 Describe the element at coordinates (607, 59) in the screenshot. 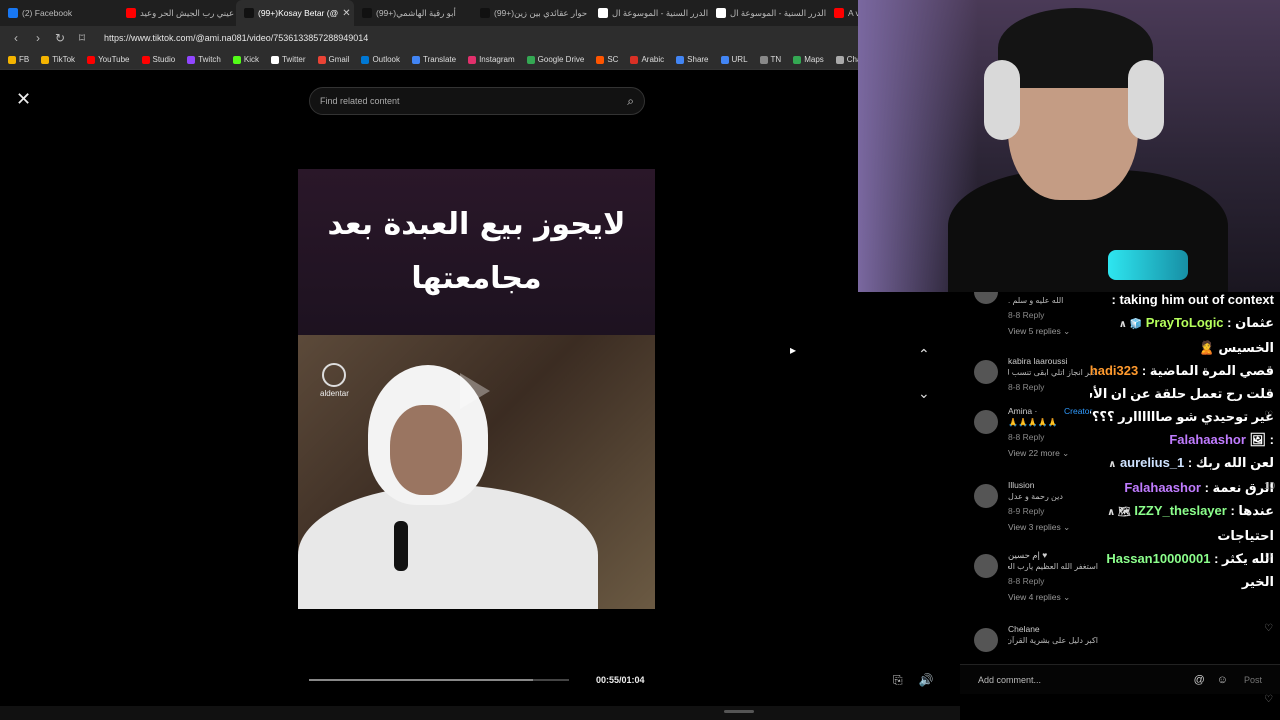

I see `bookmark-item: SC` at that location.